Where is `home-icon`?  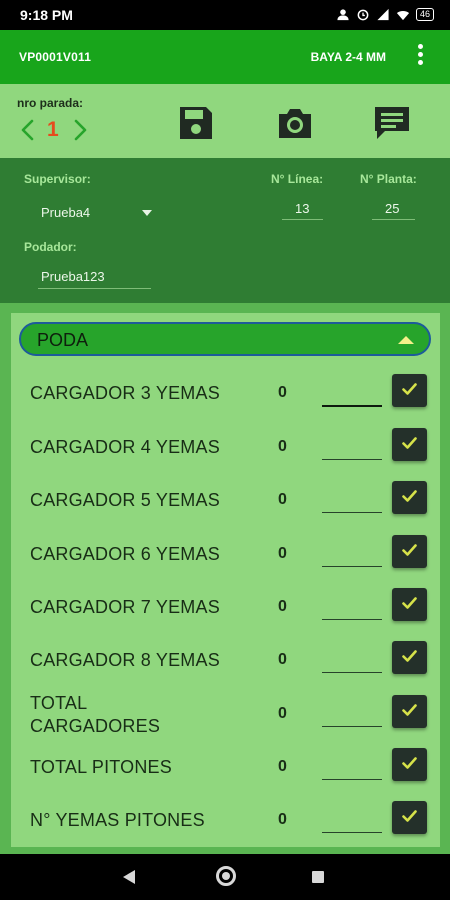
home-icon is located at coordinates (226, 876).